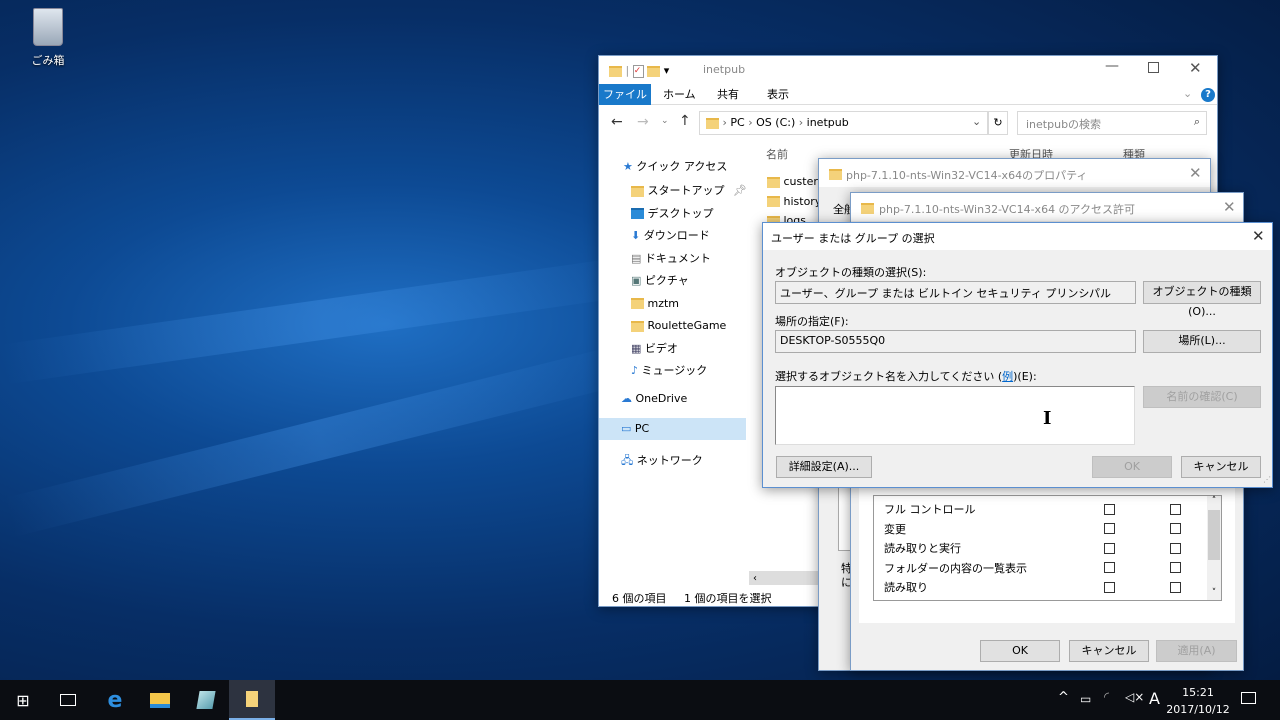  I want to click on properties-icon: ✓, so click(638, 71).